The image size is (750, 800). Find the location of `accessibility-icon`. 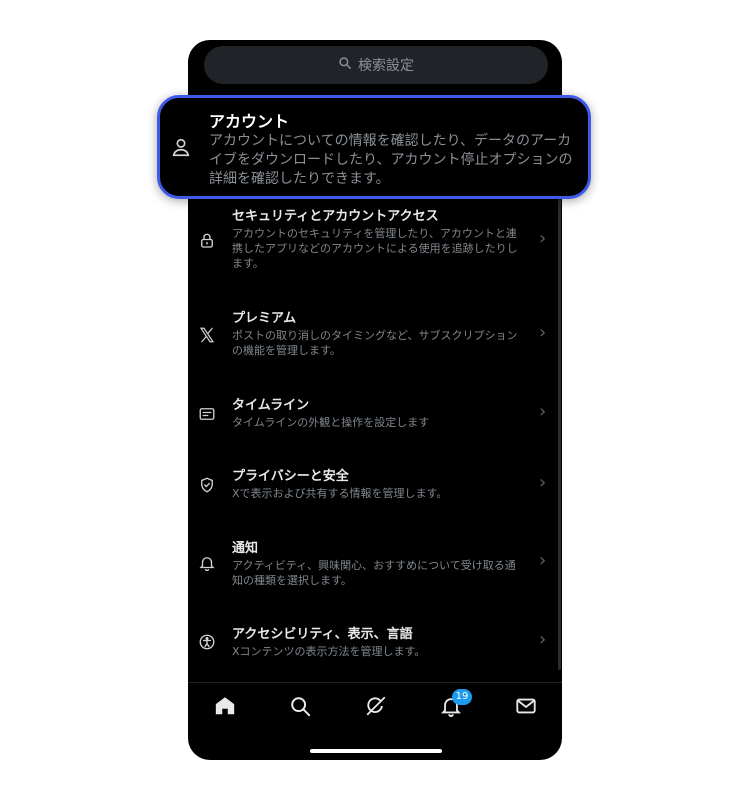

accessibility-icon is located at coordinates (207, 642).